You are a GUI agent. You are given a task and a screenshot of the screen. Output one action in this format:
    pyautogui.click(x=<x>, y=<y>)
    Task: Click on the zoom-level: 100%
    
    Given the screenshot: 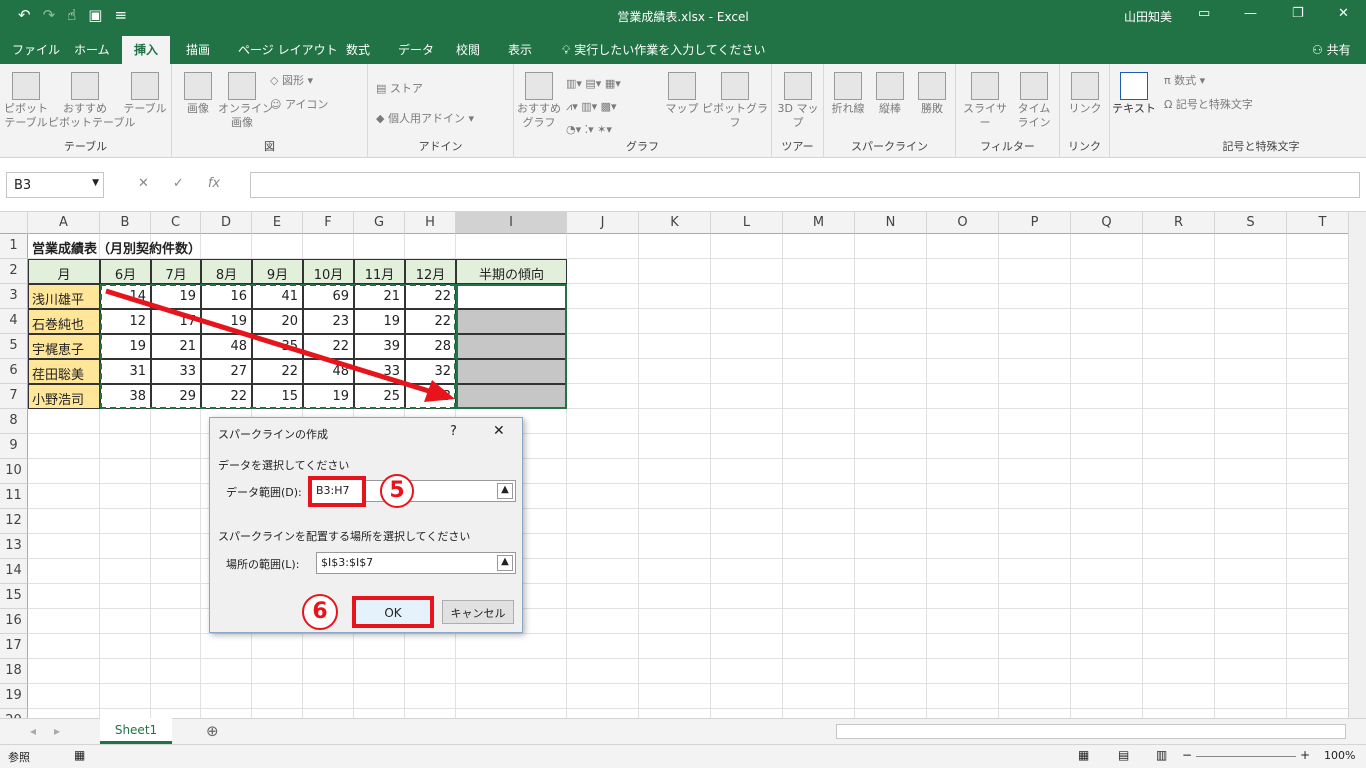 What is the action you would take?
    pyautogui.click(x=1339, y=755)
    